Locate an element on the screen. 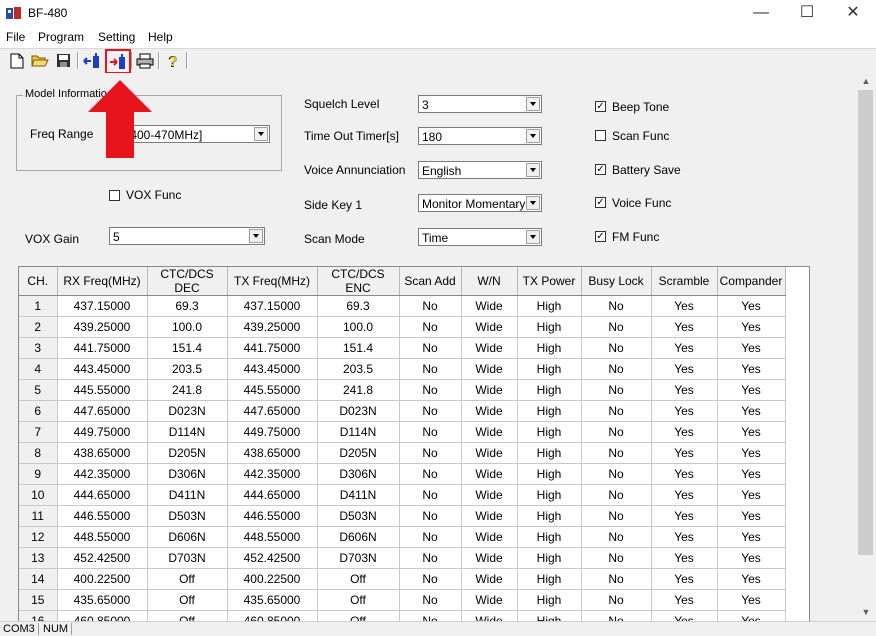 The height and width of the screenshot is (636, 876). table-cell: 5 is located at coordinates (38, 390).